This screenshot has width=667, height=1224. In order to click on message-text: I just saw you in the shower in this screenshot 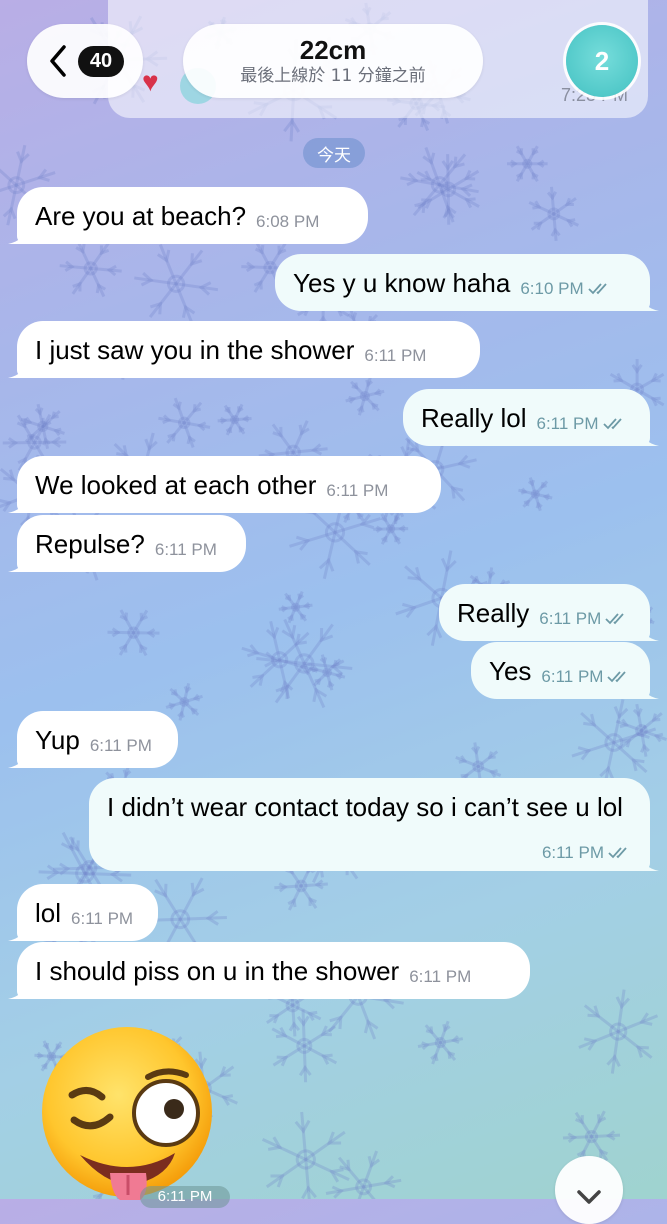, I will do `click(194, 350)`.